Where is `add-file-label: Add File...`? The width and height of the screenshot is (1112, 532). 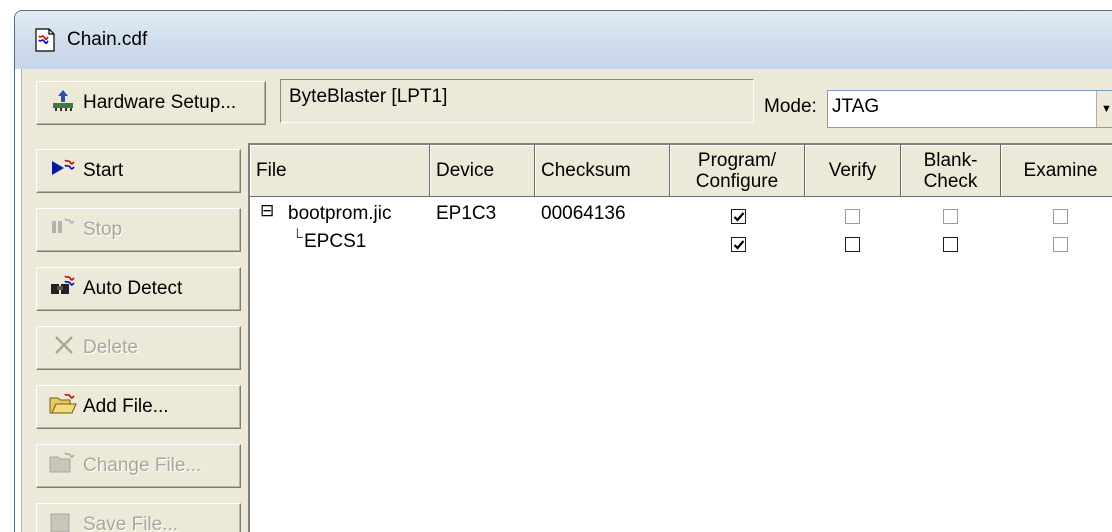 add-file-label: Add File... is located at coordinates (126, 406).